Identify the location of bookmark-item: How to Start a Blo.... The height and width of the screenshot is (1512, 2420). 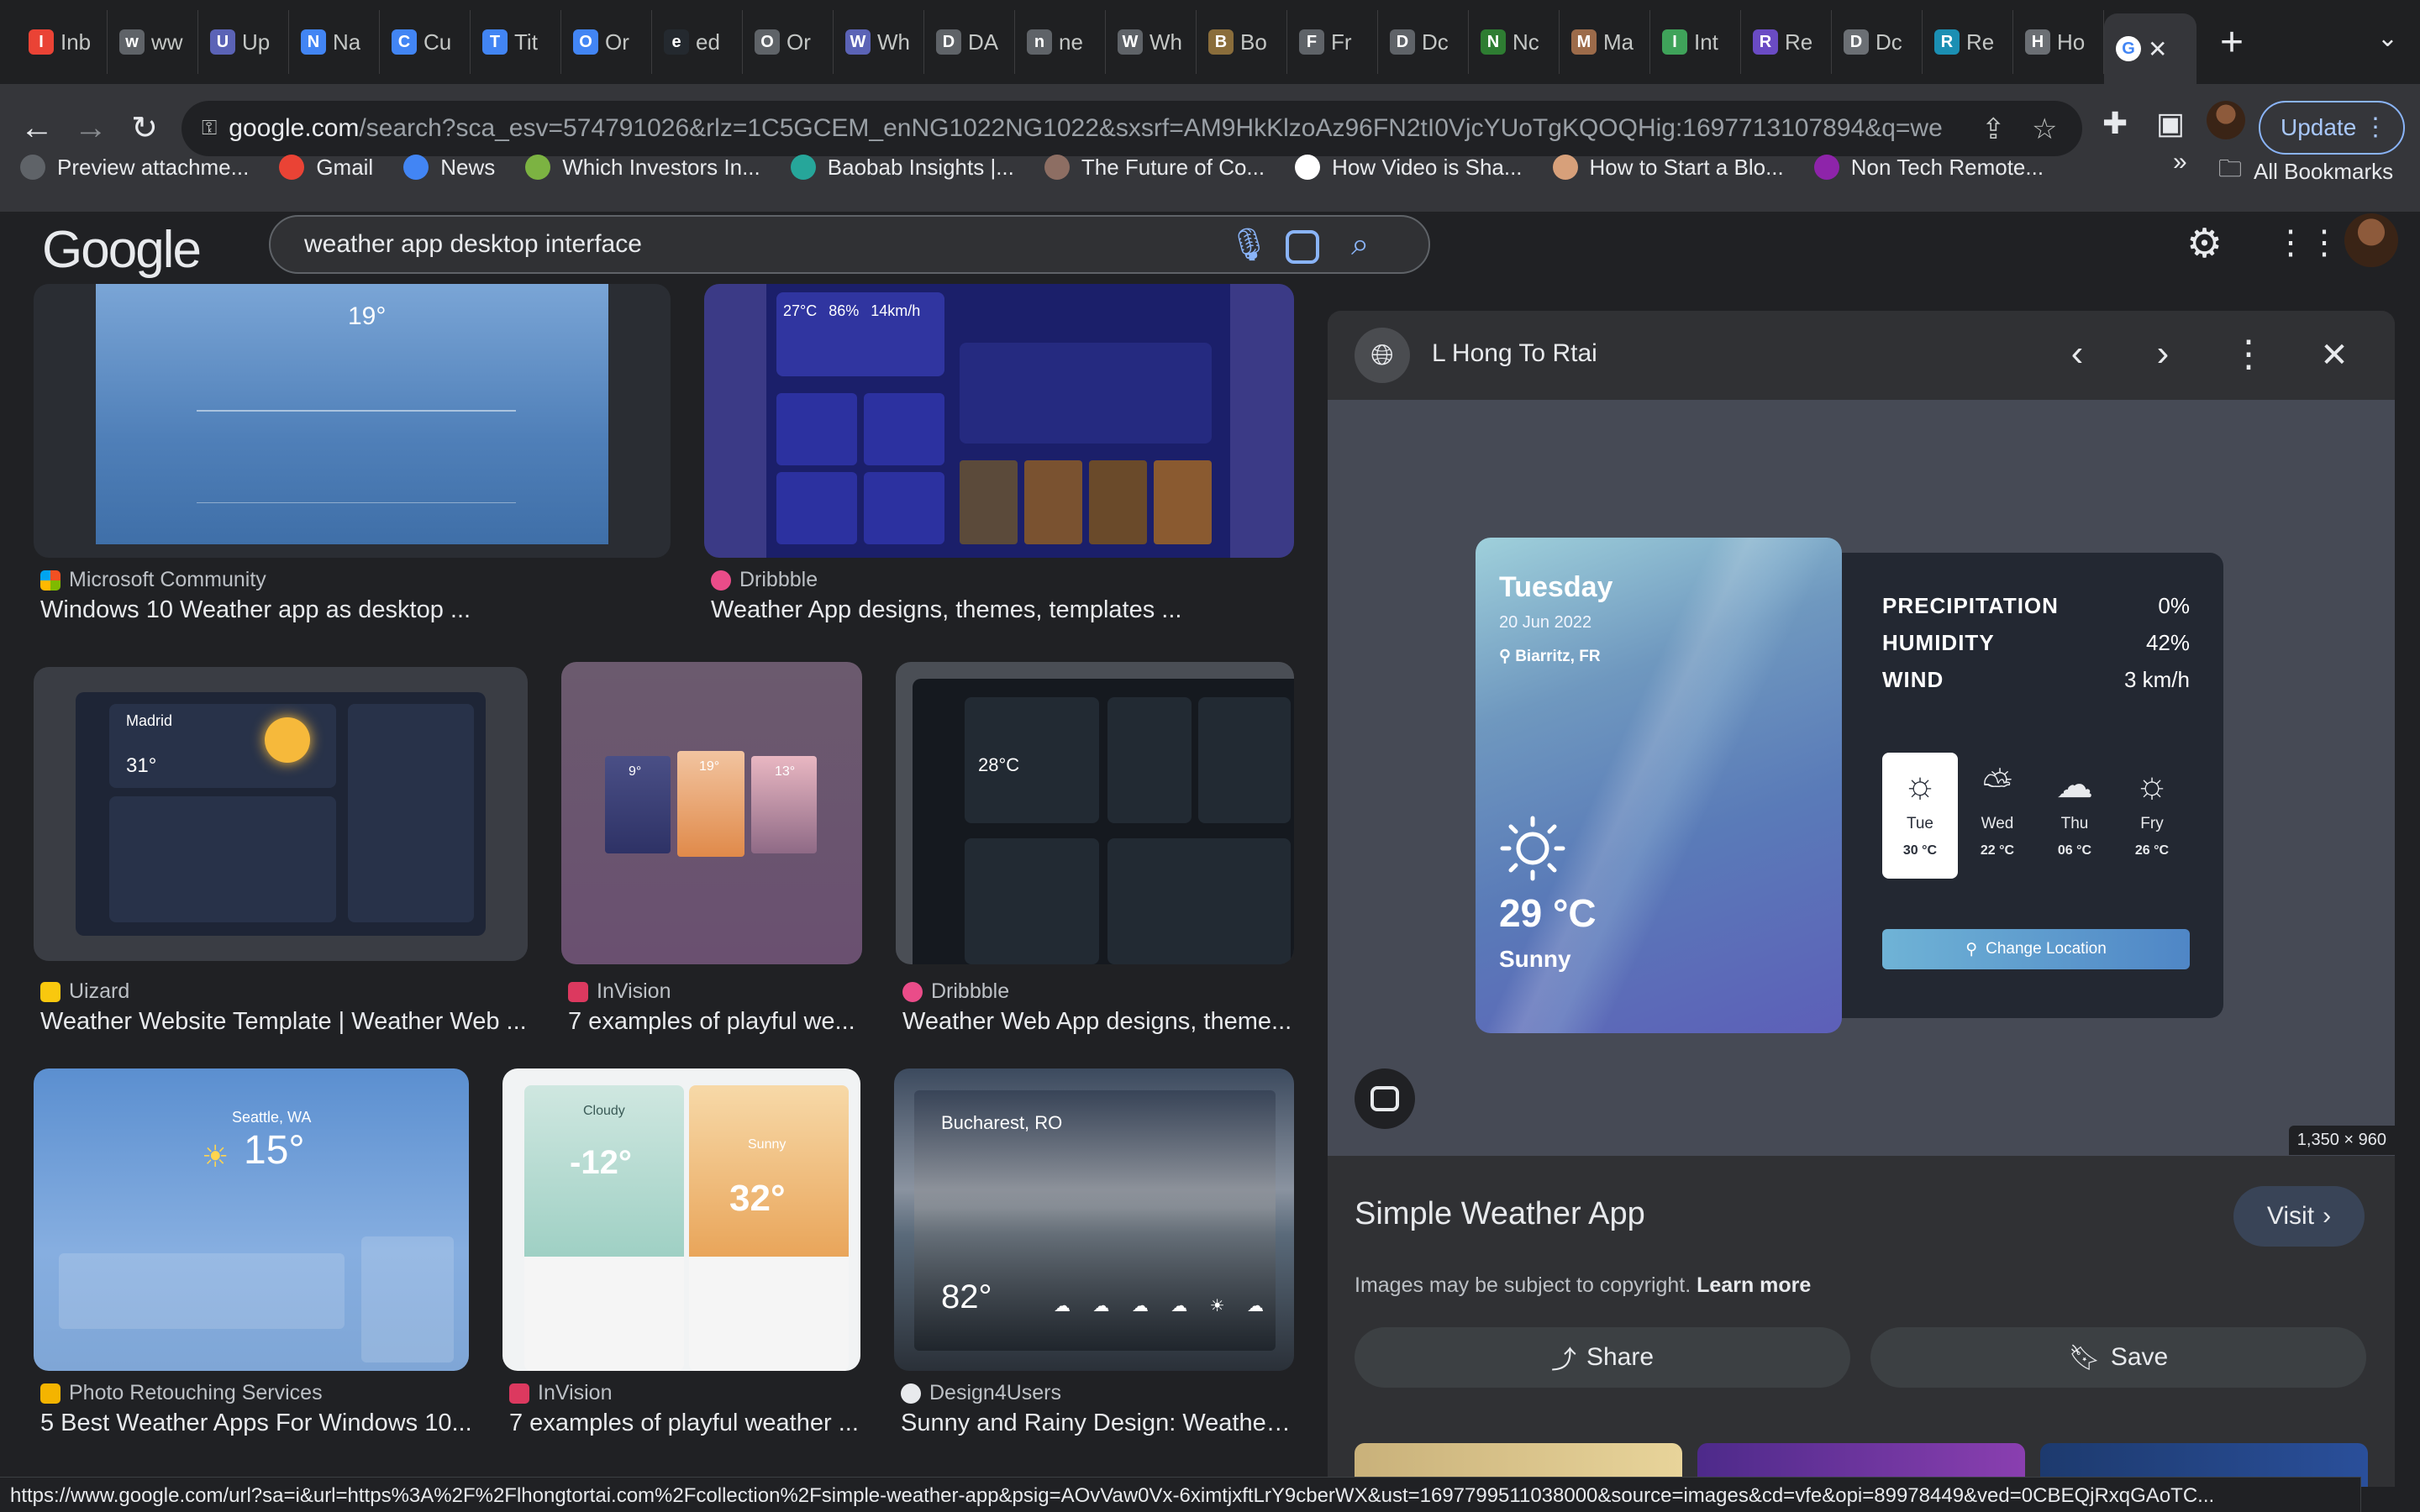
(1668, 168).